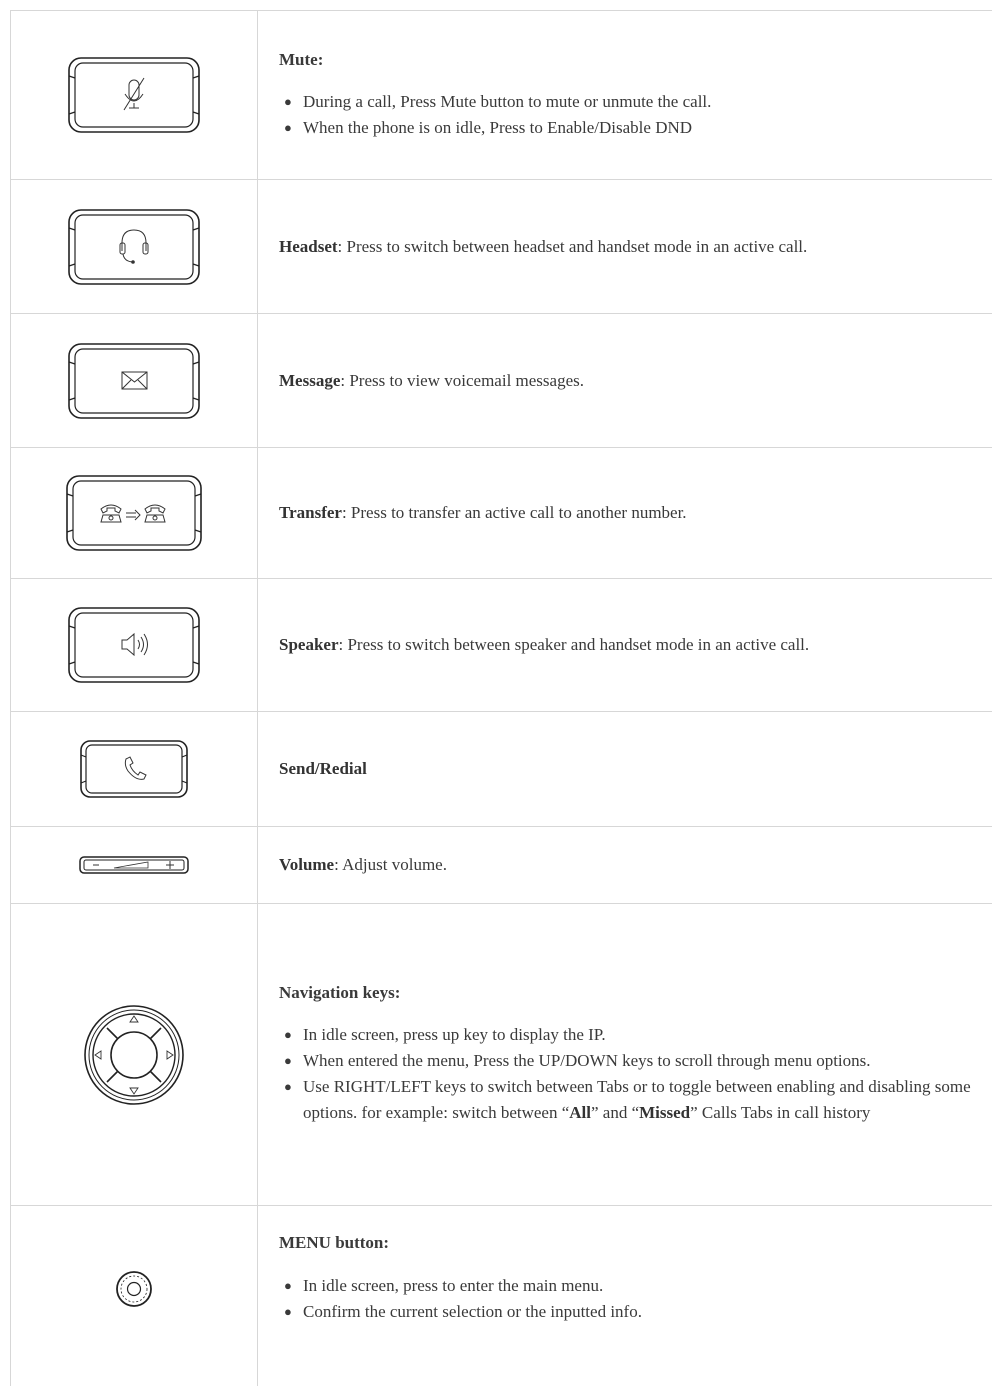  I want to click on row-title: MENU button:, so click(334, 1242).